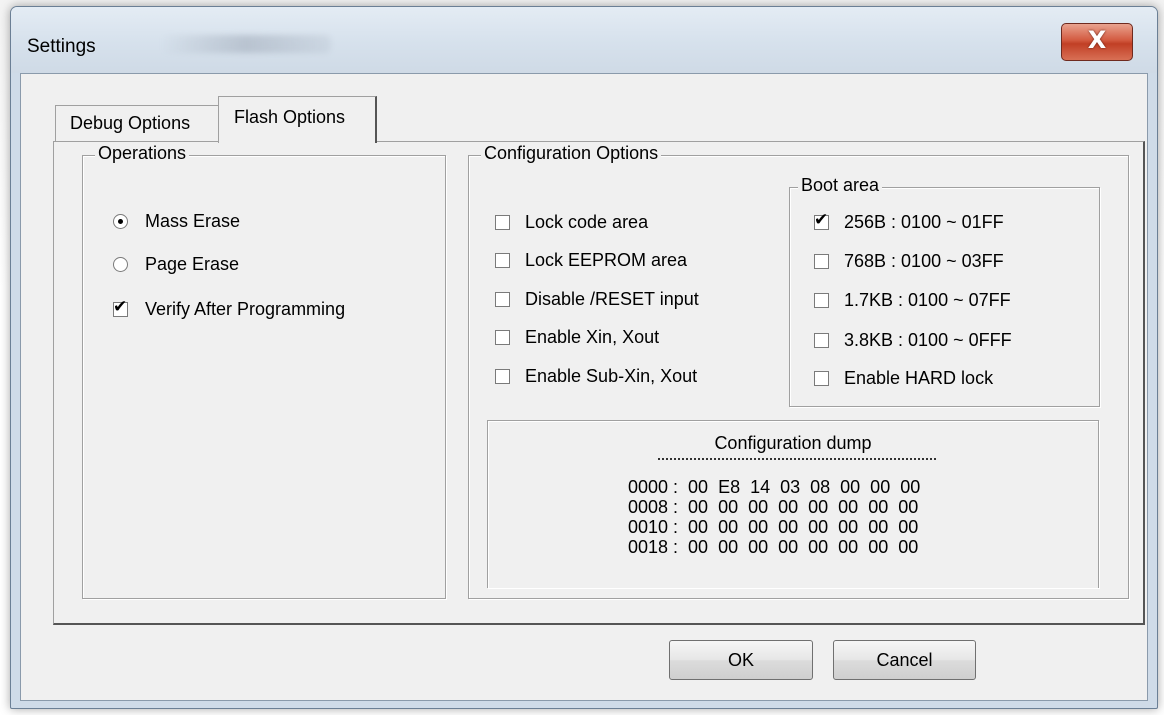  What do you see at coordinates (245, 309) in the screenshot?
I see `verify-after-programming-label: Verify After Programming` at bounding box center [245, 309].